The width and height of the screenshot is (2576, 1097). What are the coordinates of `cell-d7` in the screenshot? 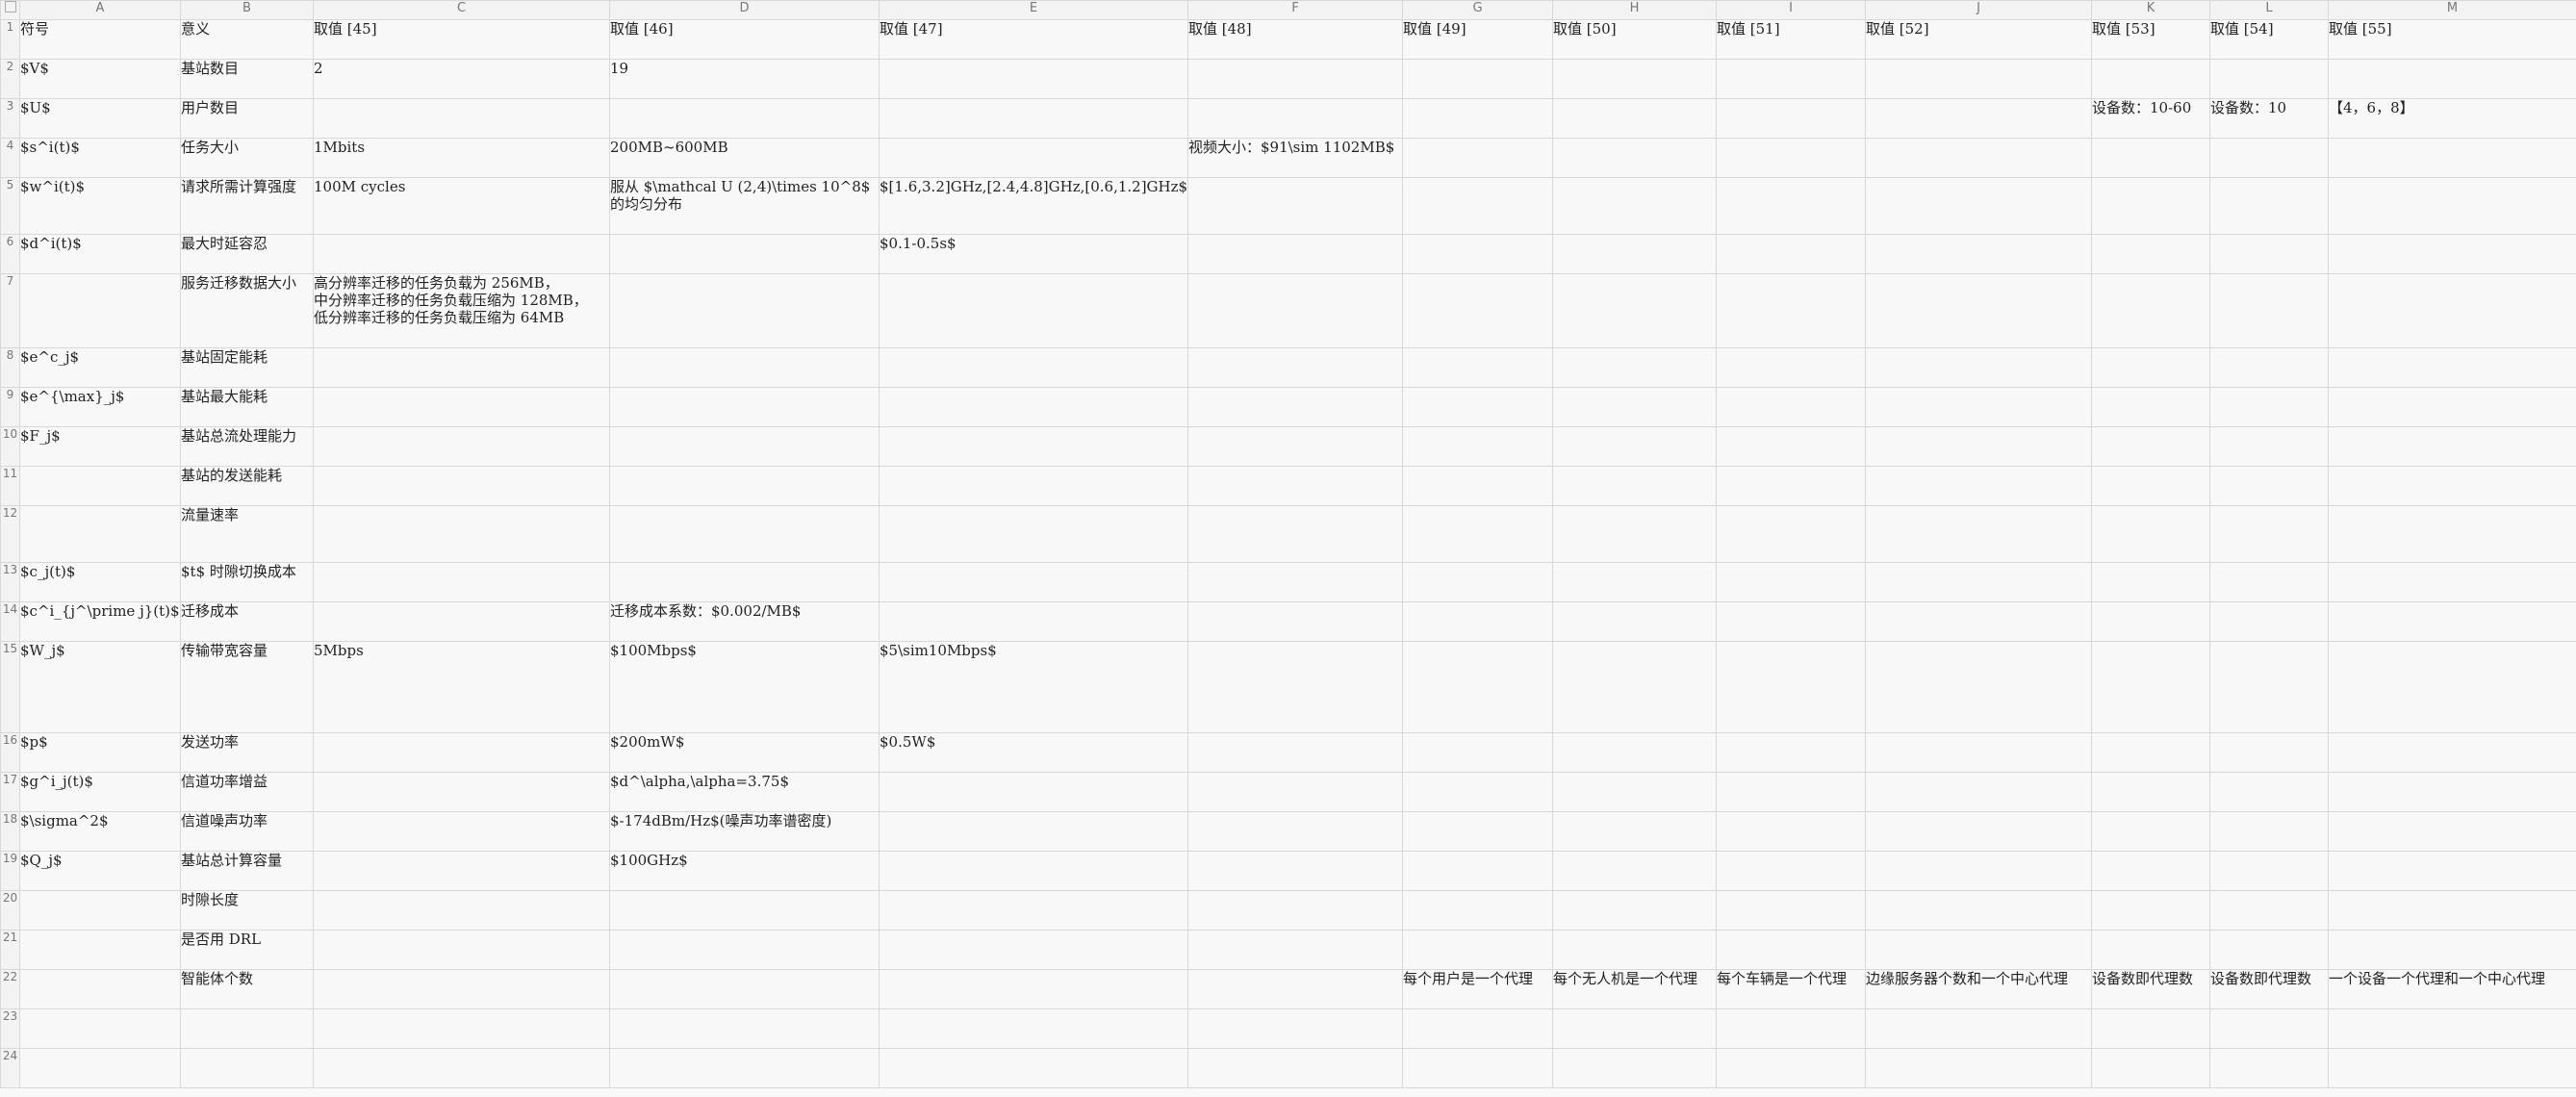 It's located at (744, 310).